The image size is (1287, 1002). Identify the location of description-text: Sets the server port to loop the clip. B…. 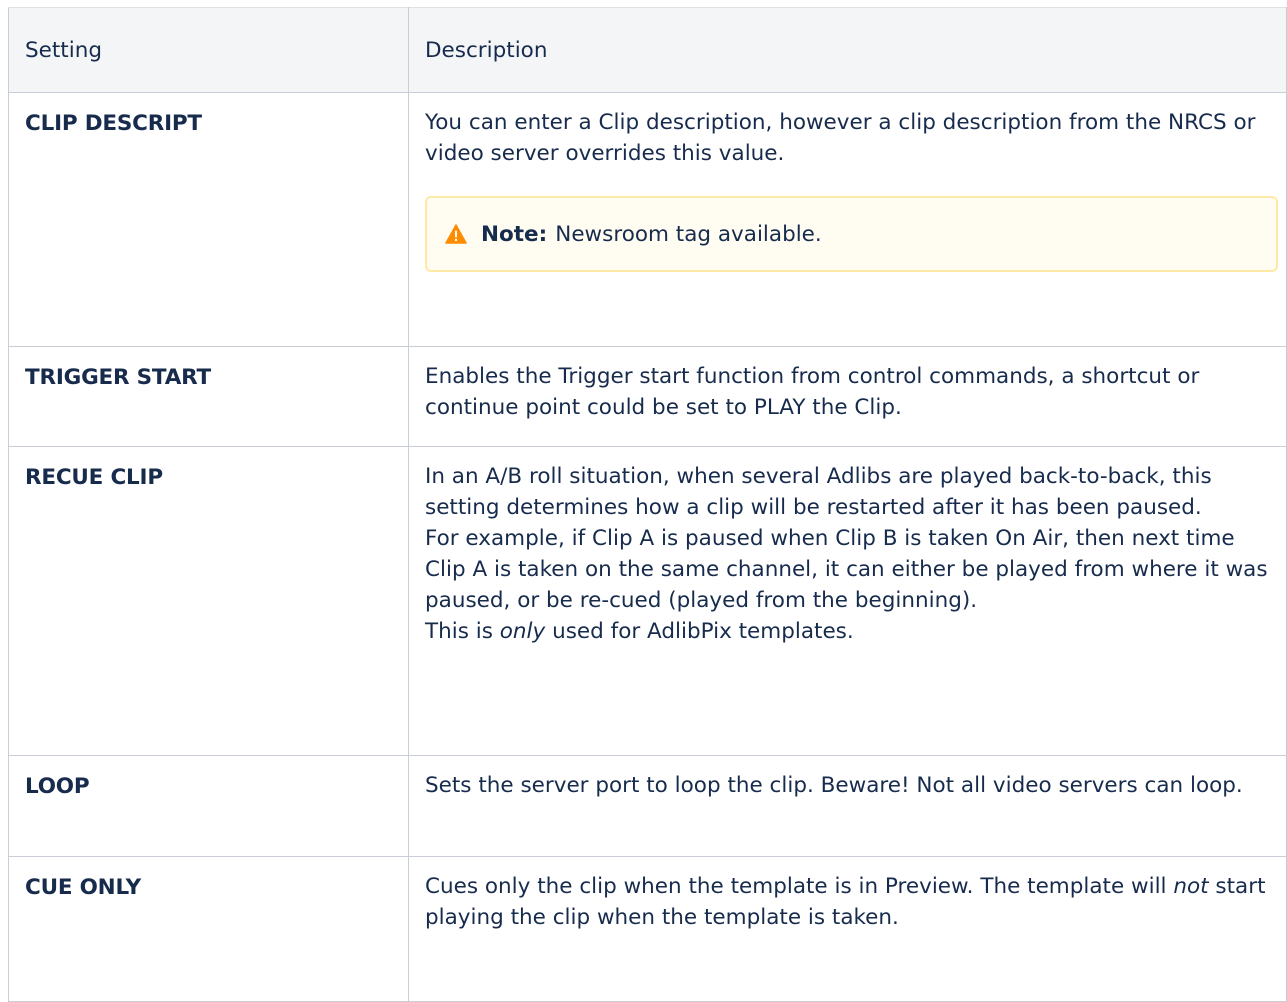
(834, 785).